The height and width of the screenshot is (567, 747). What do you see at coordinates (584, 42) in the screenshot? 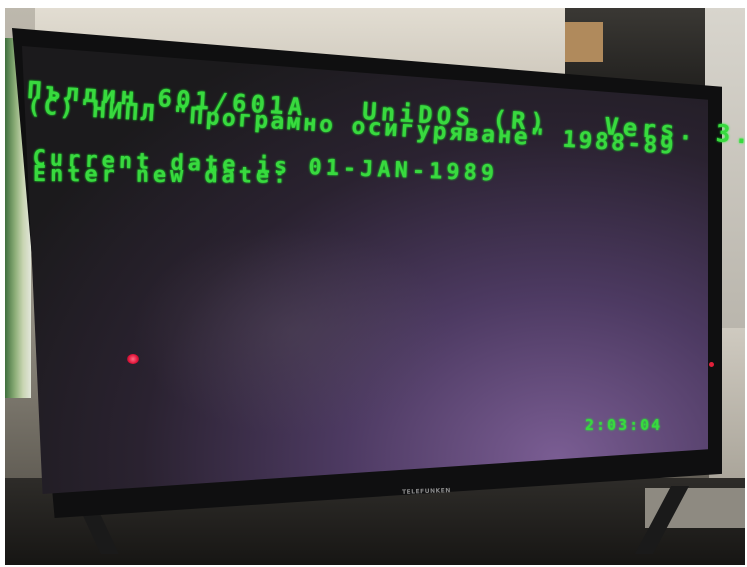
I see `cardboard-box` at bounding box center [584, 42].